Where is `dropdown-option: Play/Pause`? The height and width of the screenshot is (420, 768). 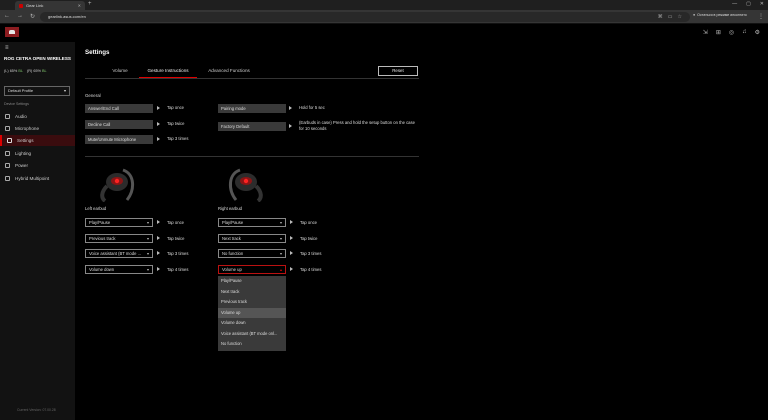 dropdown-option: Play/Pause is located at coordinates (252, 281).